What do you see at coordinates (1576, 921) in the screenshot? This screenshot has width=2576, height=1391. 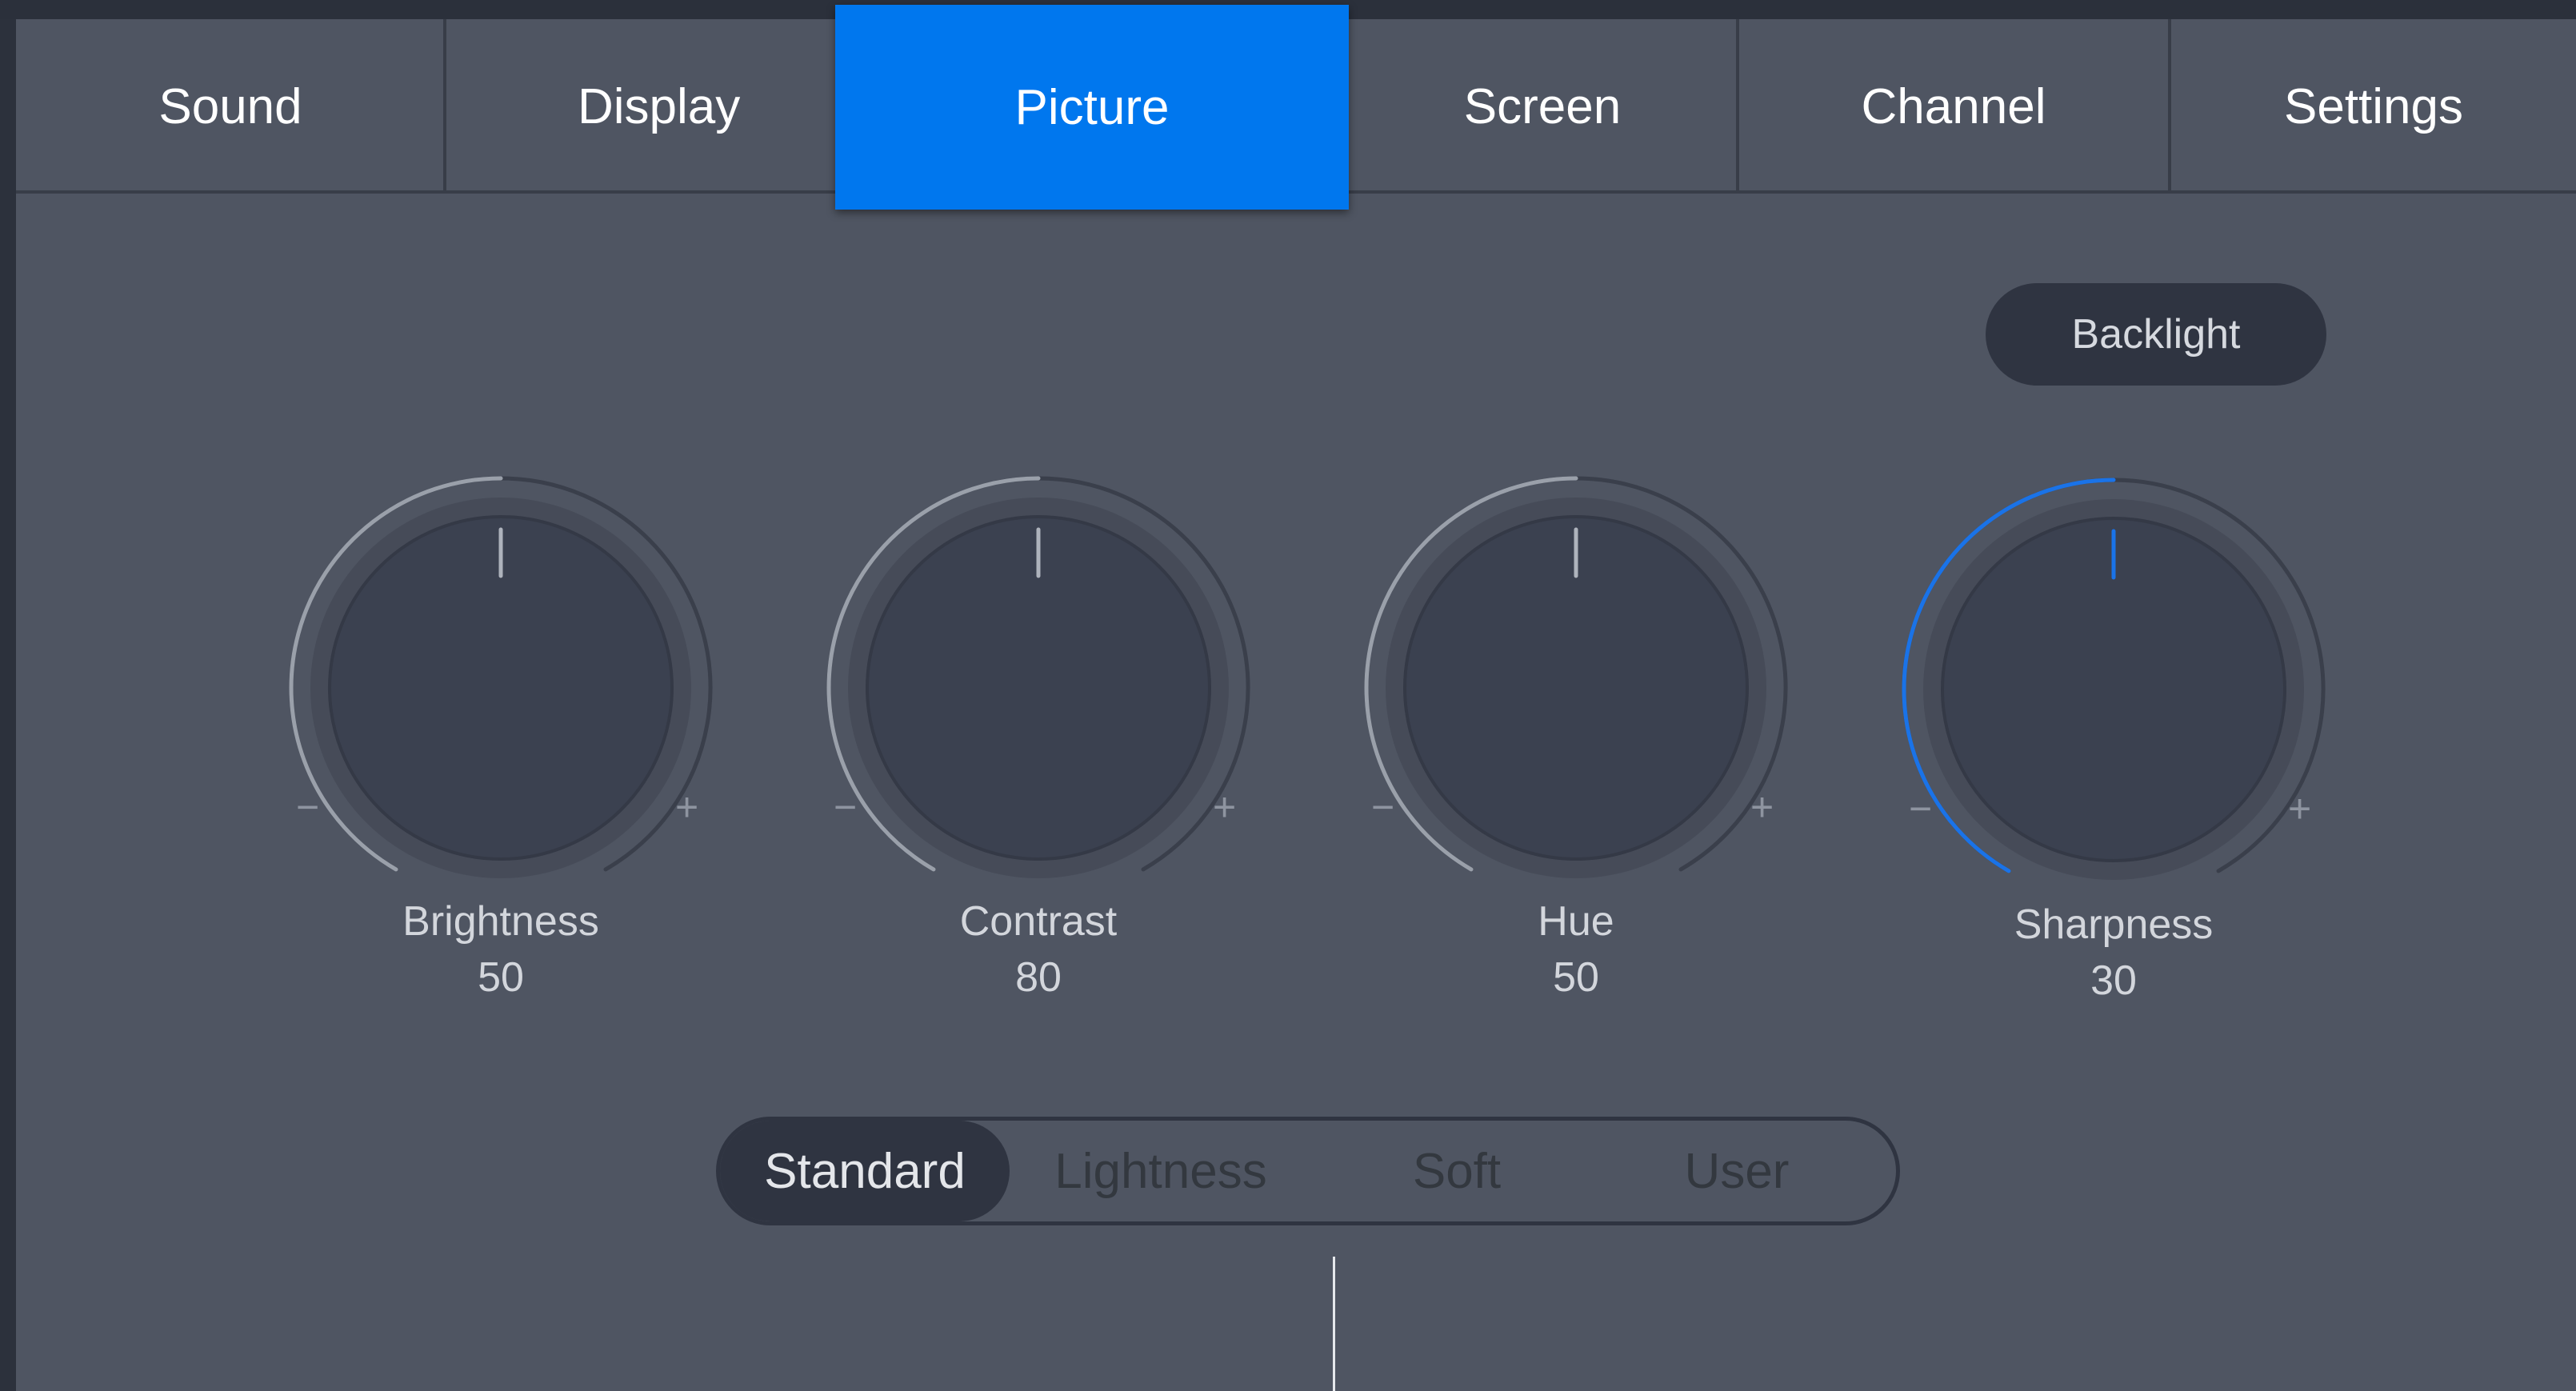 I see `knob-label: Hue` at bounding box center [1576, 921].